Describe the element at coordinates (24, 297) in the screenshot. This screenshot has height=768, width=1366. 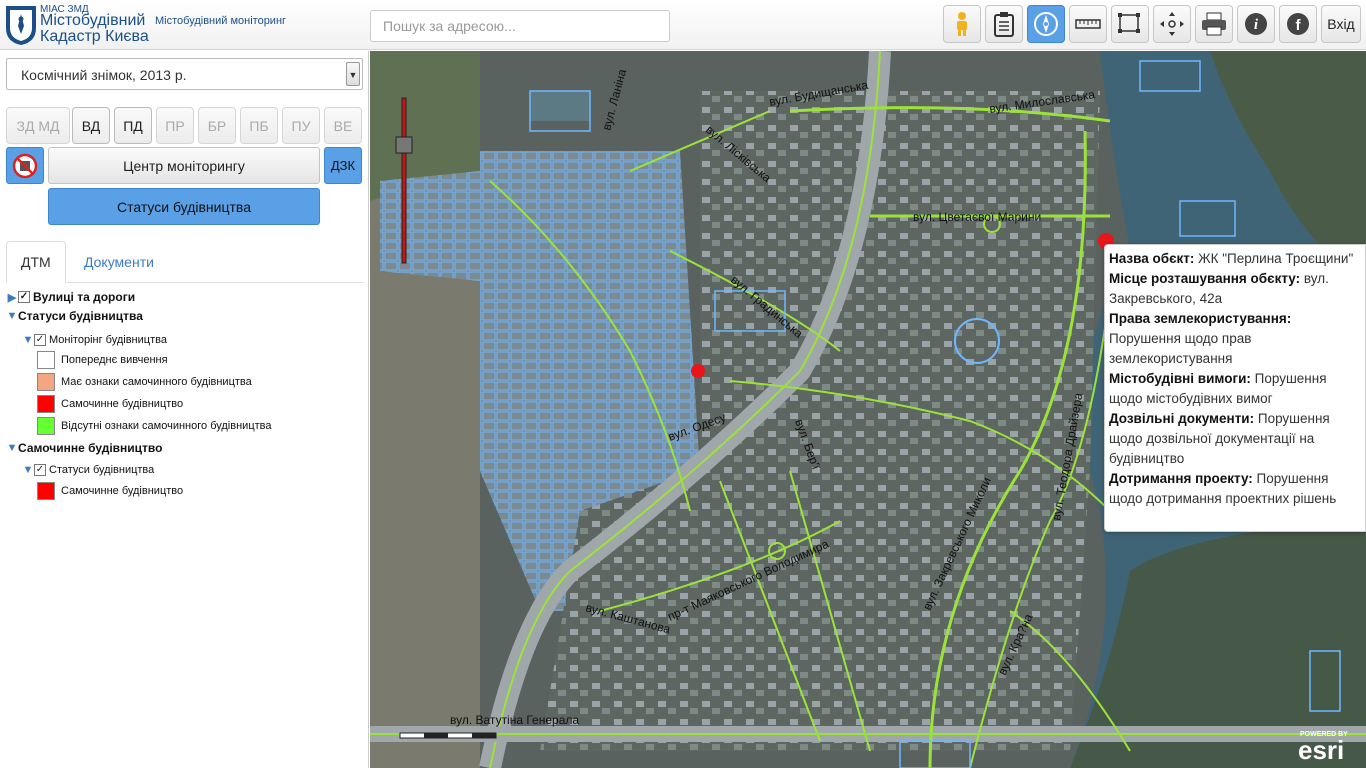
I see `layer-roads-checkbox: ✓` at that location.